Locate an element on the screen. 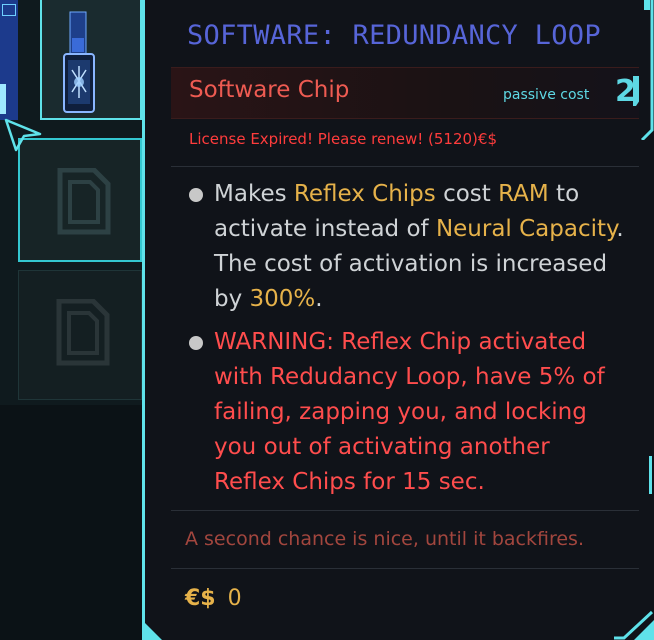 The height and width of the screenshot is (640, 654). side-tab-indicator is located at coordinates (3, 99).